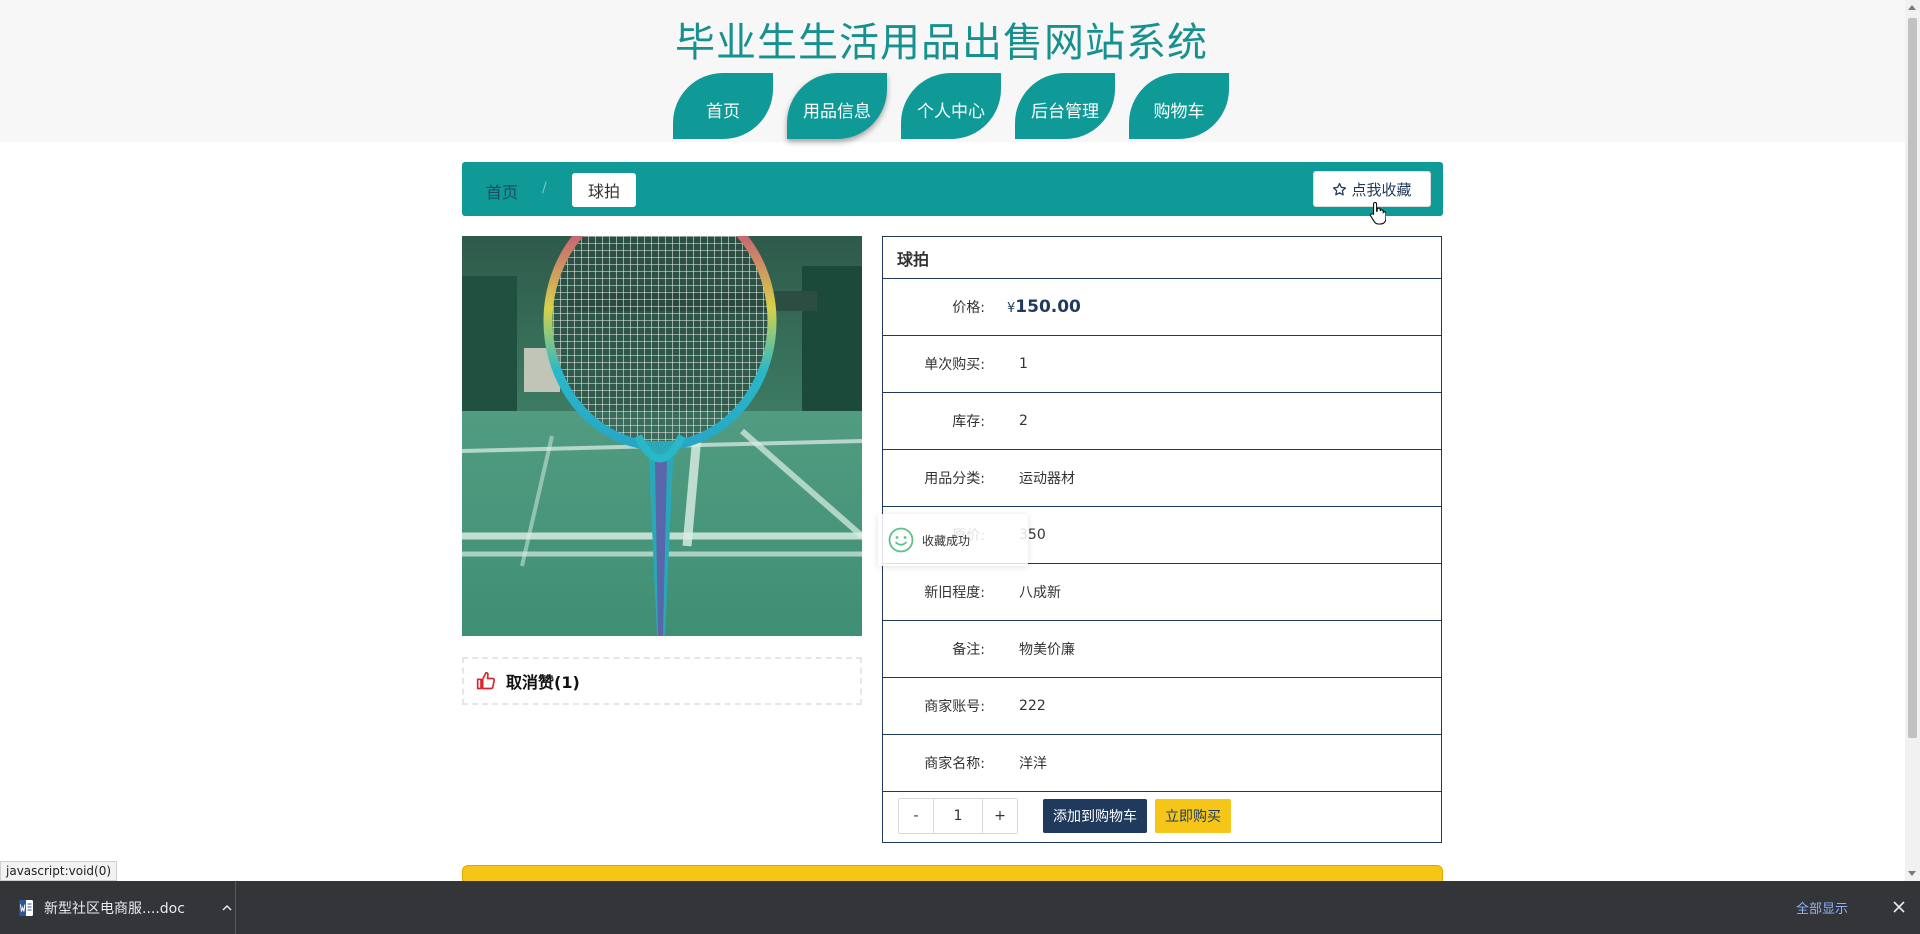 This screenshot has width=1920, height=934. I want to click on scroll-down-arrow-icon, so click(1912, 873).